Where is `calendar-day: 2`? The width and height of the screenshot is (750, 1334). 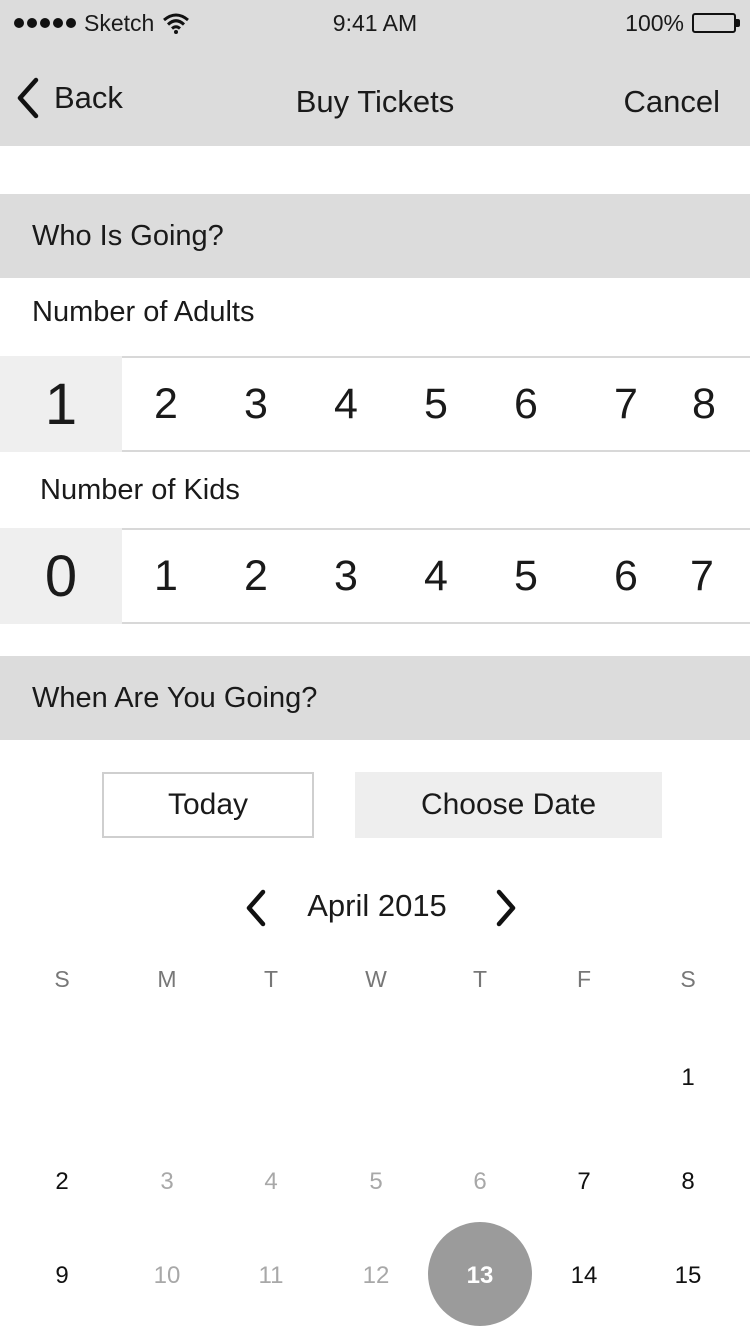 calendar-day: 2 is located at coordinates (62, 1182).